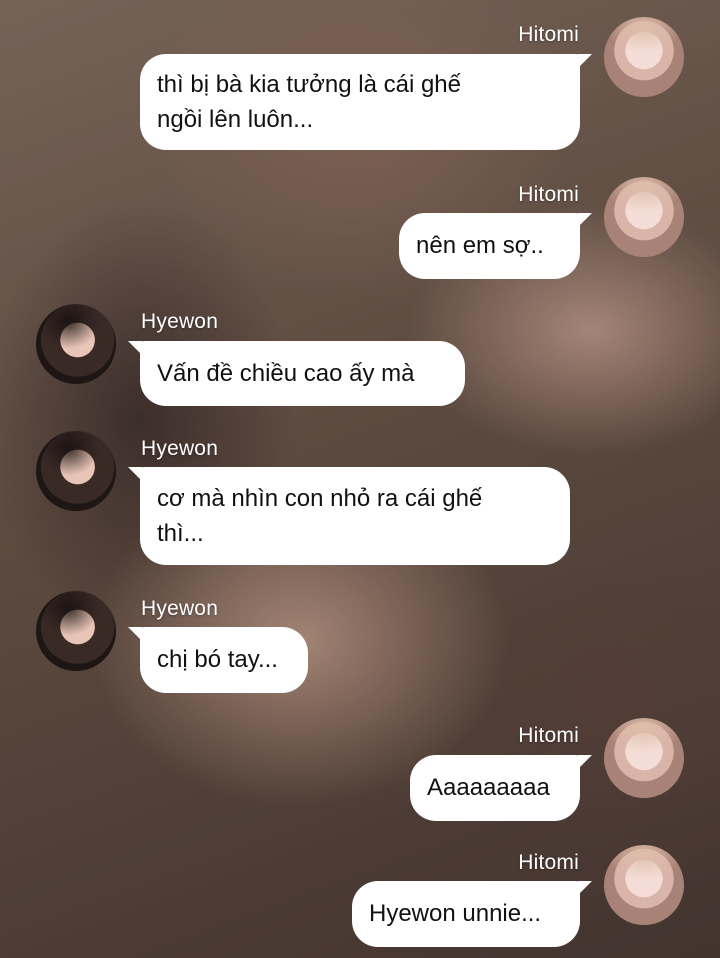 Image resolution: width=720 pixels, height=958 pixels. What do you see at coordinates (296, 373) in the screenshot?
I see `message-bubble: Vấn đề chiều cao ấy mà` at bounding box center [296, 373].